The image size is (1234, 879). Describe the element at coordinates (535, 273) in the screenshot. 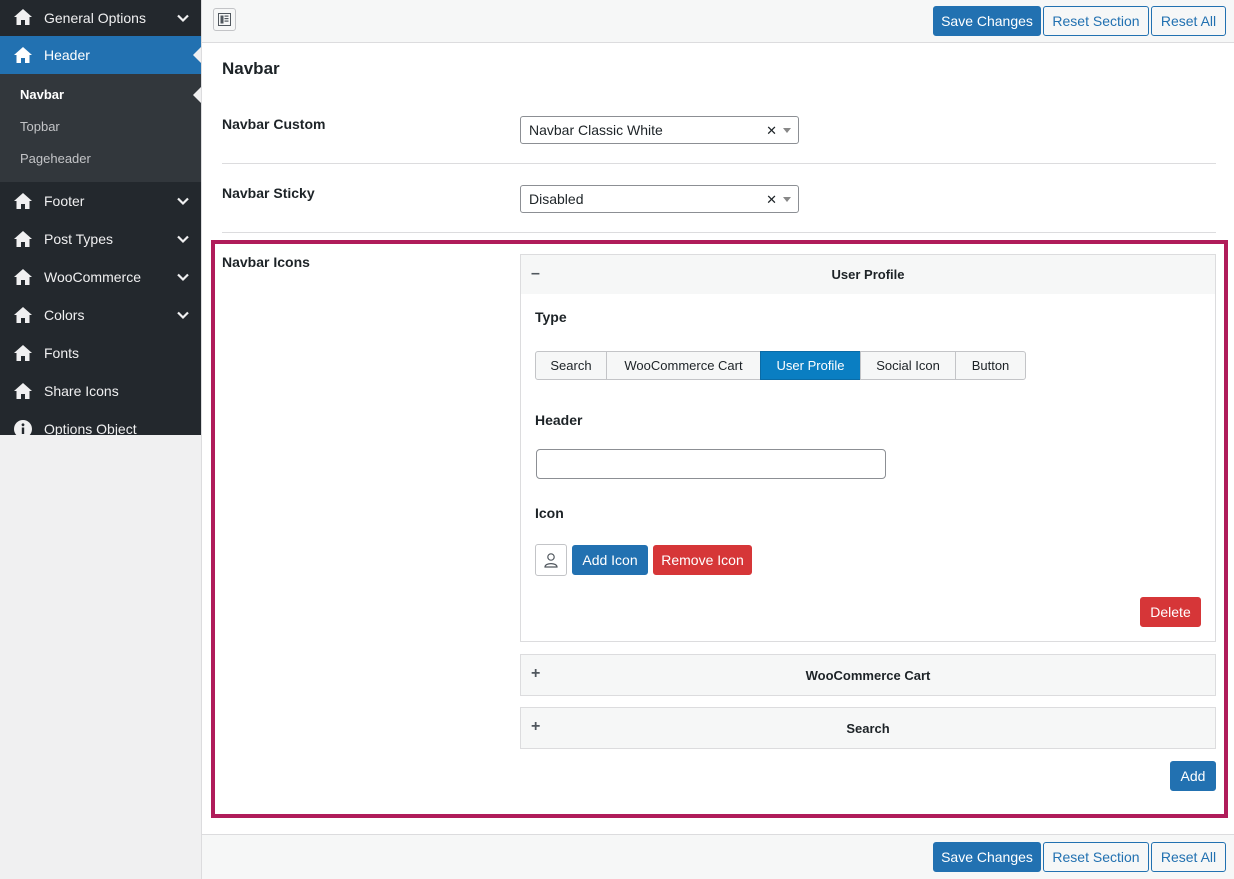

I see `minus-icon: –` at that location.